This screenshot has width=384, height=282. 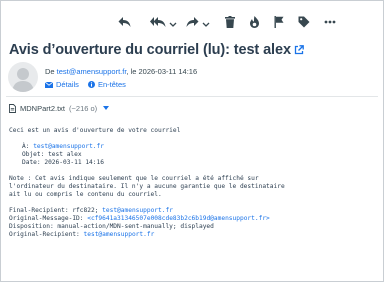 I want to click on forward-button, so click(x=198, y=22).